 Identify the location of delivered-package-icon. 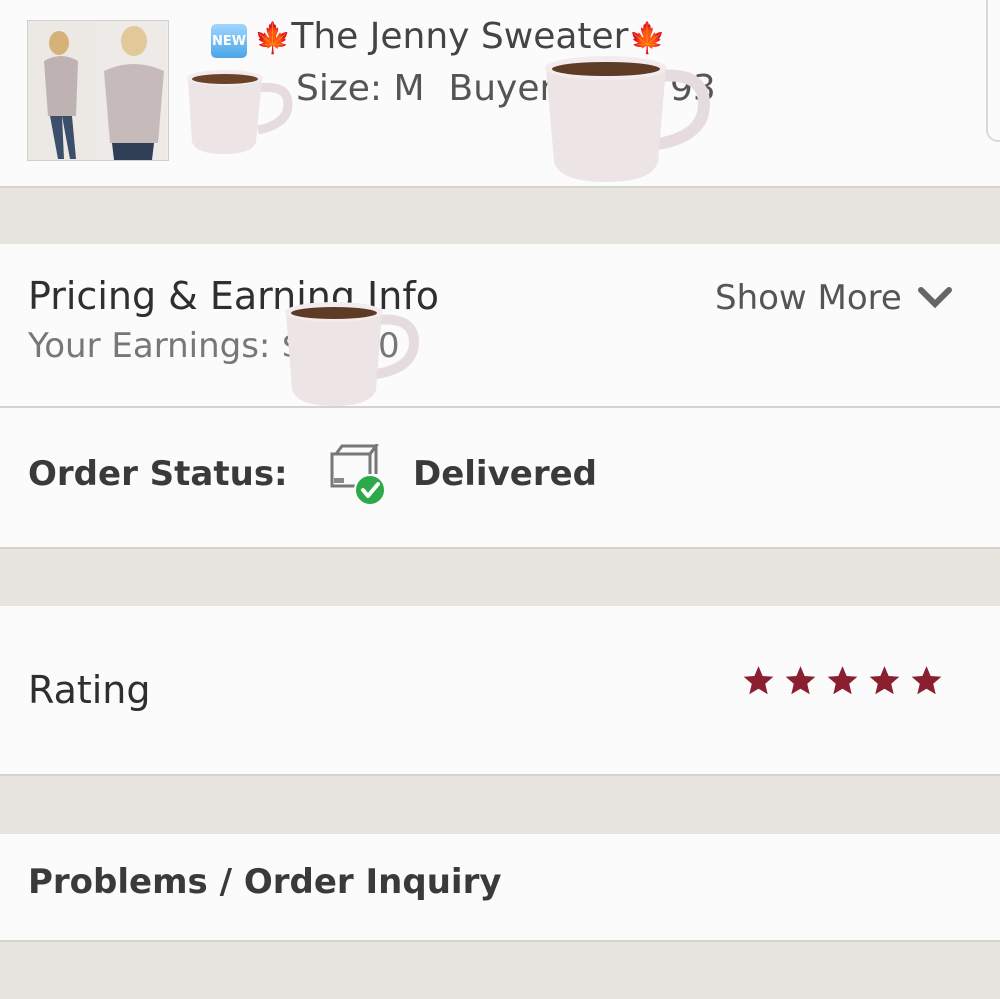
(358, 475).